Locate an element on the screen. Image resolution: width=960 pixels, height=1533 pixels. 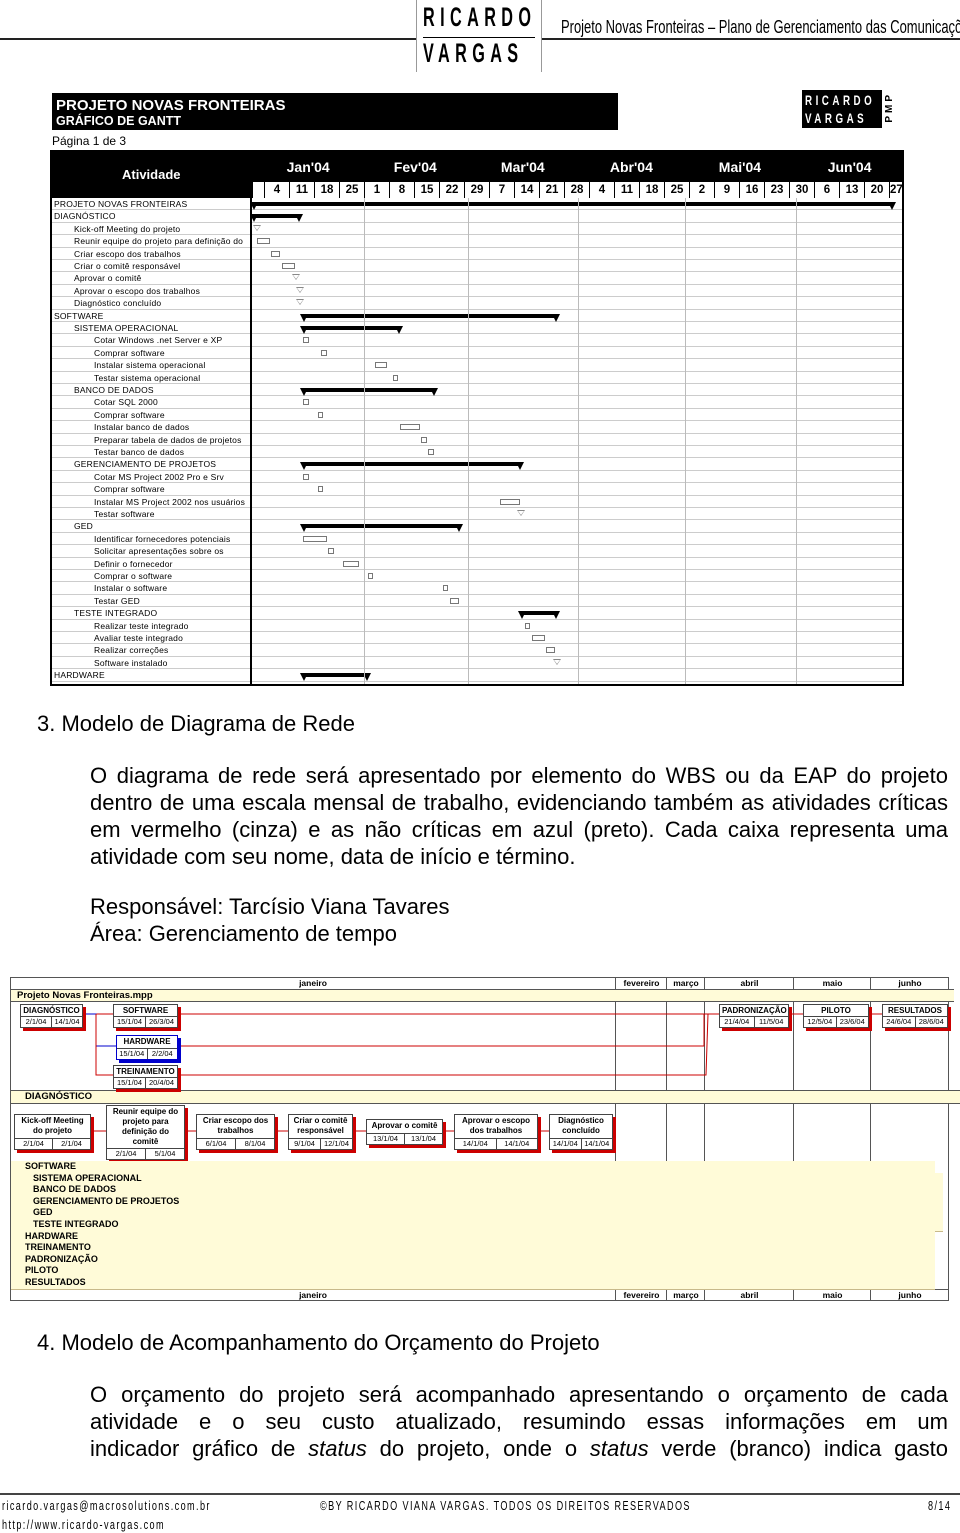
gantt-row: TESTE INTEGRADO is located at coordinates (477, 613).